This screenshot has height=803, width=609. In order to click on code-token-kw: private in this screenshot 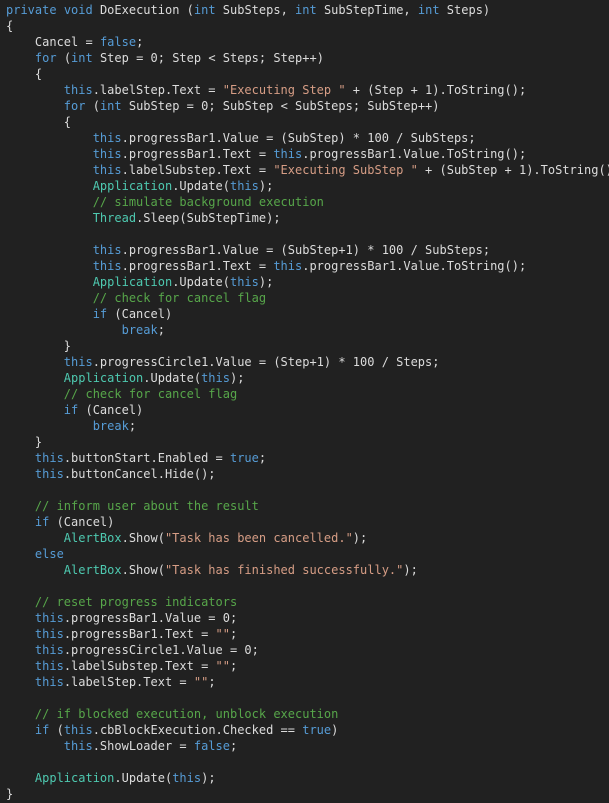, I will do `click(31, 10)`.